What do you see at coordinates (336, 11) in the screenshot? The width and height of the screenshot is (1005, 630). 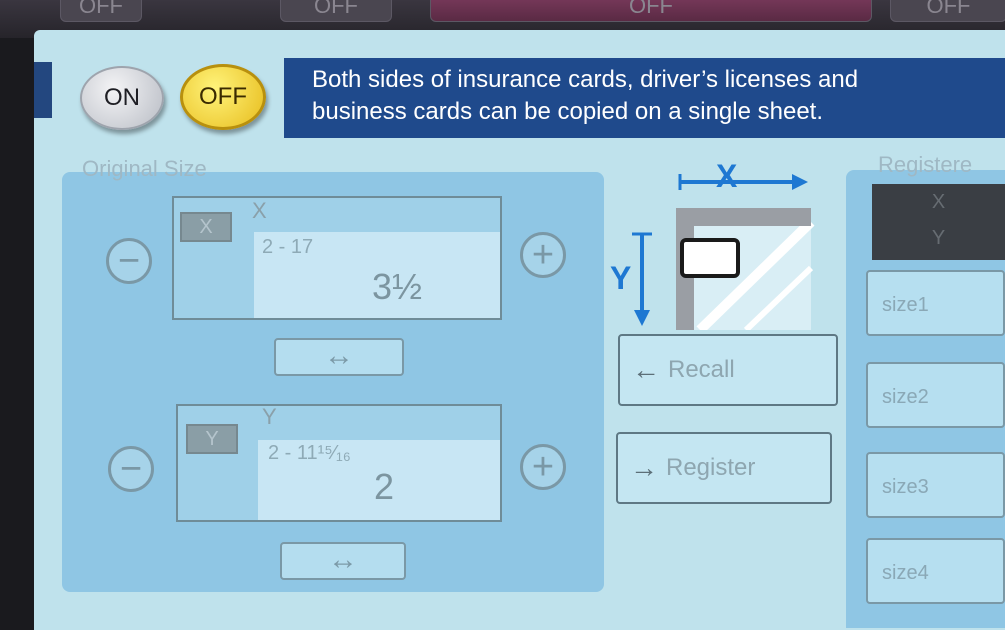 I see `top-tab-2: OFF` at bounding box center [336, 11].